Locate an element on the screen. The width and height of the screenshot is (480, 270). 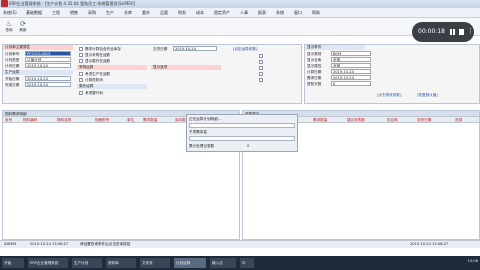
menu-engineering: 工程 is located at coordinates (56, 13).